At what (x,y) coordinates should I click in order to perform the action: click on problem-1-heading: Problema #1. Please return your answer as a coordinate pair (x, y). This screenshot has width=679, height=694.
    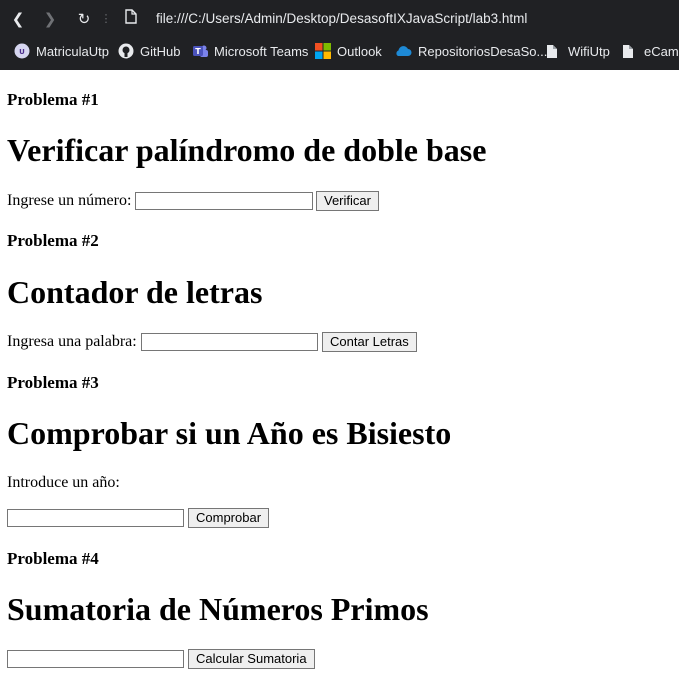
    Looking at the image, I should click on (53, 99).